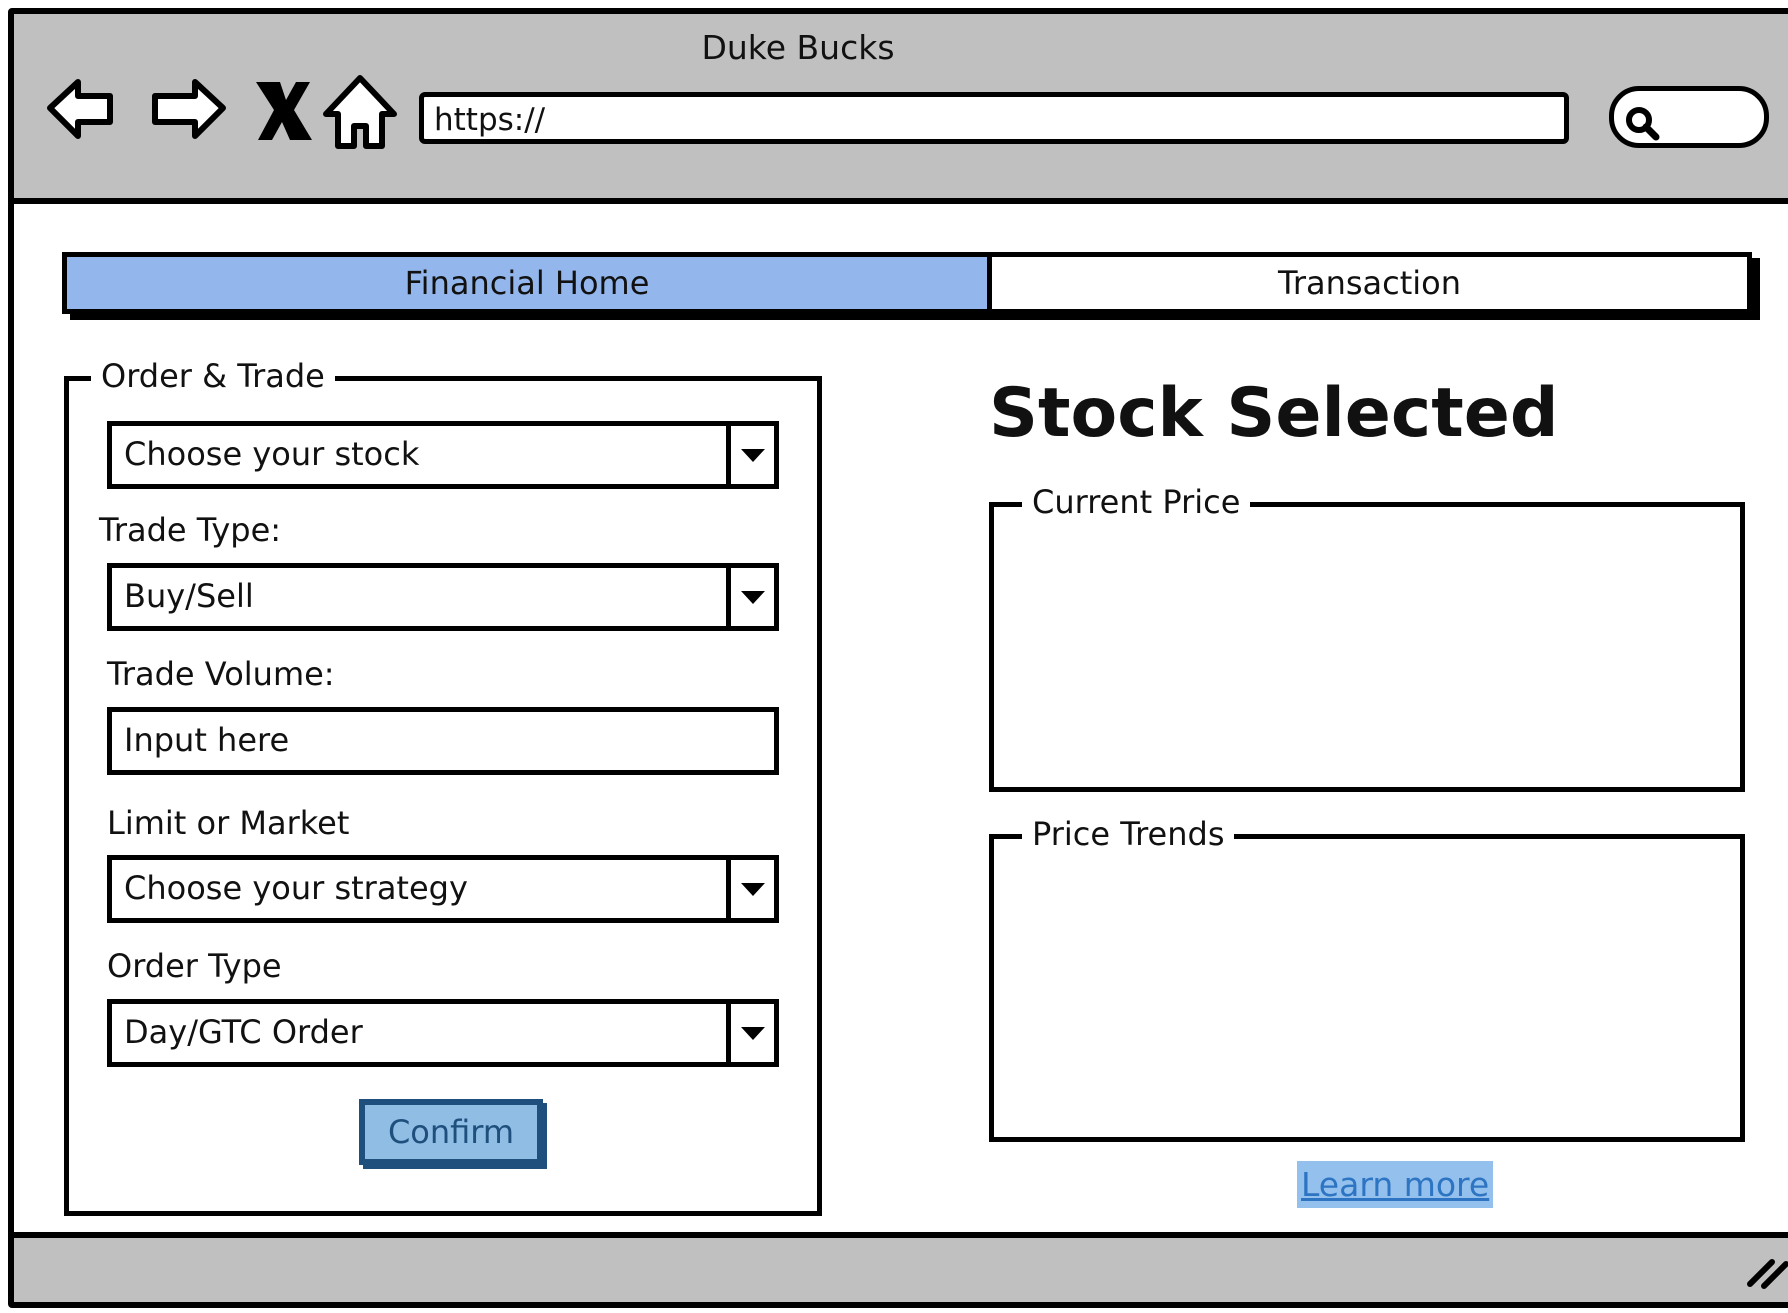 The height and width of the screenshot is (1313, 1788). What do you see at coordinates (1395, 1184) in the screenshot?
I see `learn-more-link: Learn more` at bounding box center [1395, 1184].